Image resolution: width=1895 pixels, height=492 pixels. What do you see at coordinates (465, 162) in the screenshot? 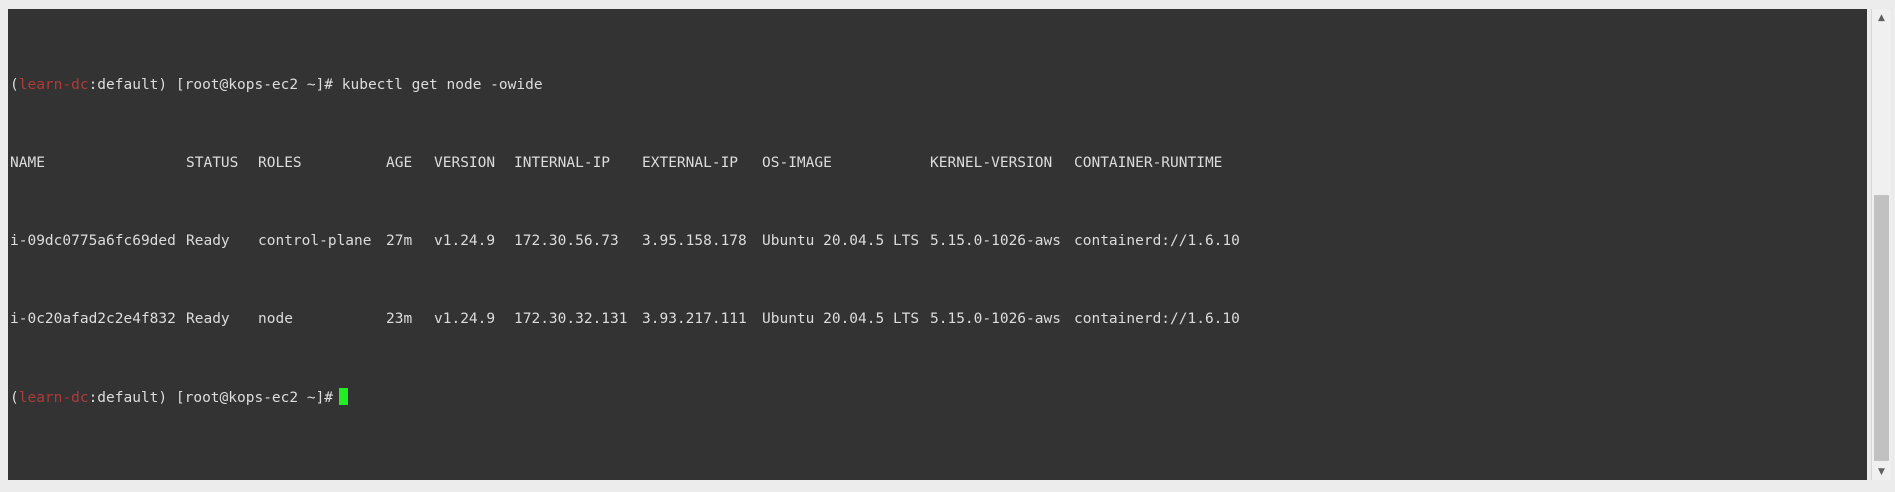
I see `header-version: VERSION` at bounding box center [465, 162].